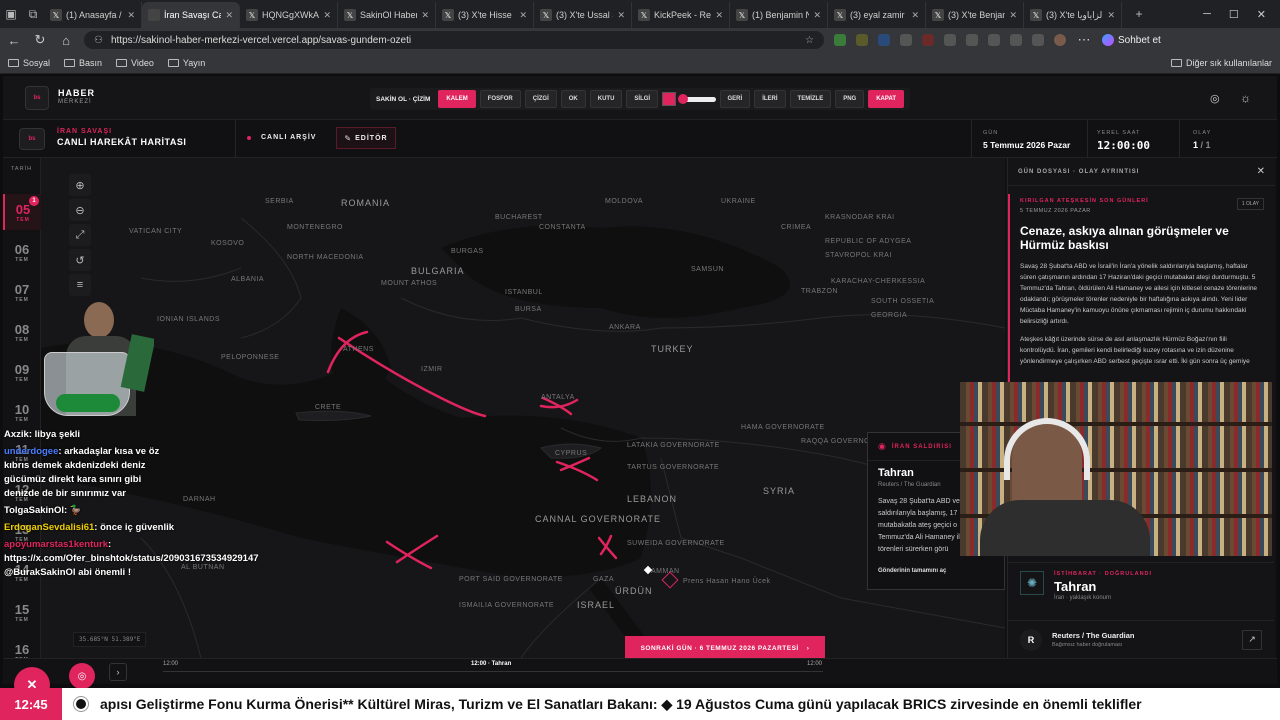  What do you see at coordinates (644, 15) in the screenshot?
I see `tab-favicon-icon: 𝕏` at bounding box center [644, 15].